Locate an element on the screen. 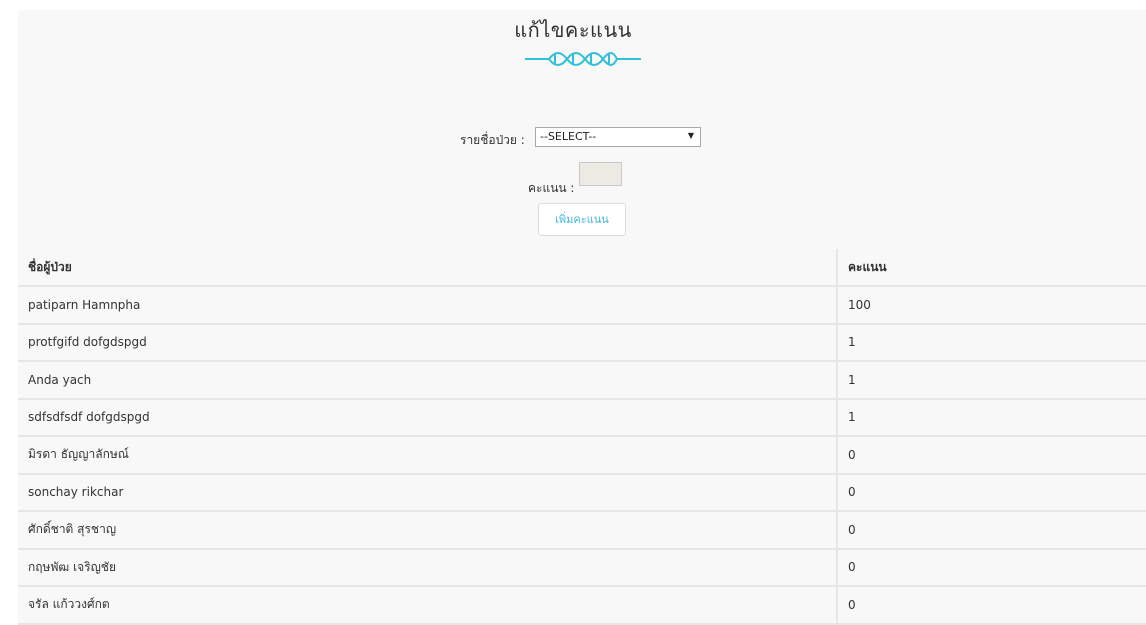  table-row: protfgifd dofgdspgd 1 is located at coordinates (582, 342).